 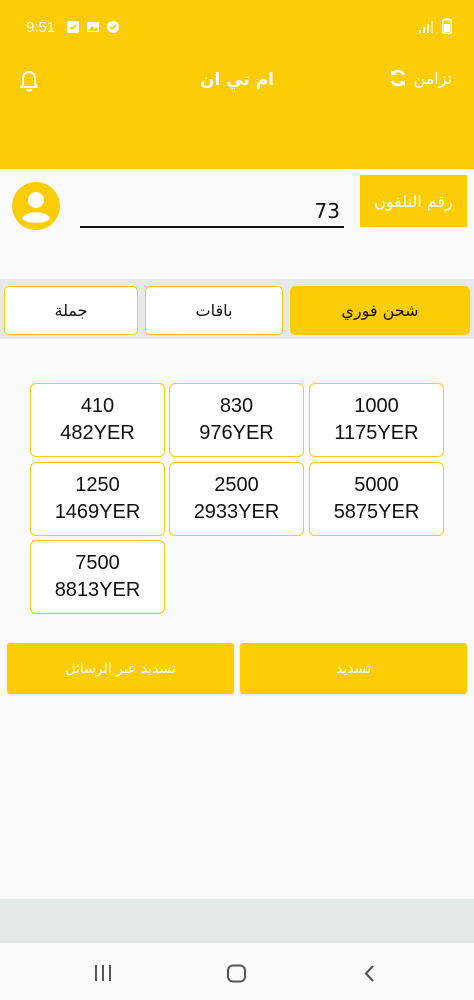 What do you see at coordinates (73, 27) in the screenshot?
I see `check-badge-icon` at bounding box center [73, 27].